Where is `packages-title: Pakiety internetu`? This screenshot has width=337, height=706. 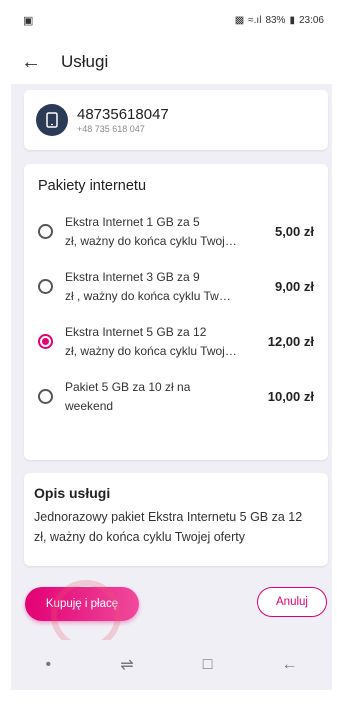
packages-title: Pakiety internetu is located at coordinates (92, 186).